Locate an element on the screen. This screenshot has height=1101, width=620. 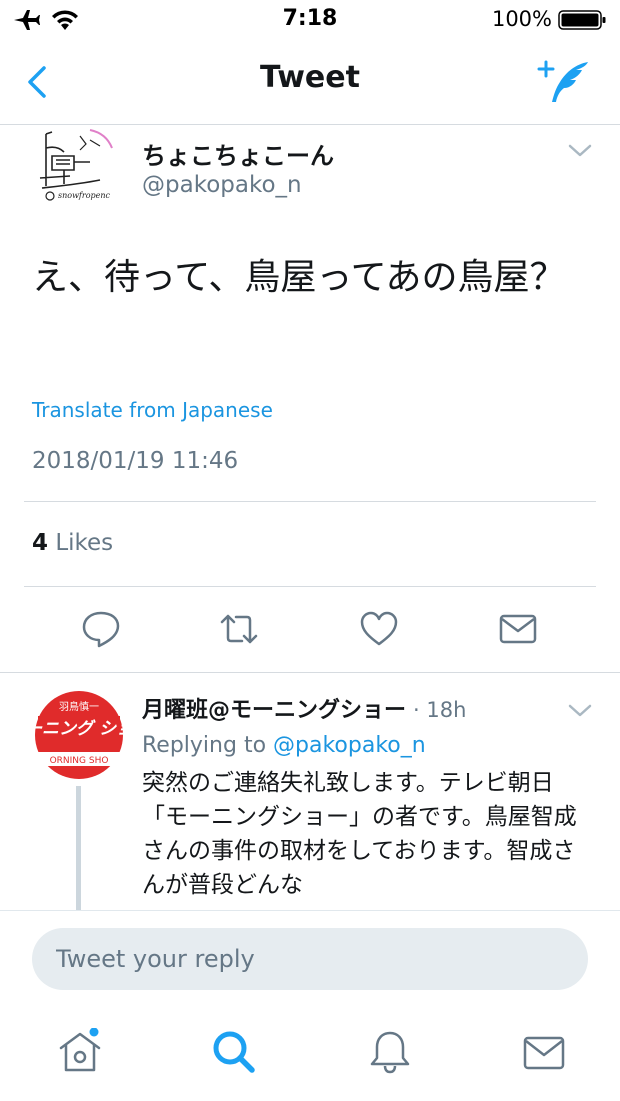
avatar: snowfropenc is located at coordinates (78, 166).